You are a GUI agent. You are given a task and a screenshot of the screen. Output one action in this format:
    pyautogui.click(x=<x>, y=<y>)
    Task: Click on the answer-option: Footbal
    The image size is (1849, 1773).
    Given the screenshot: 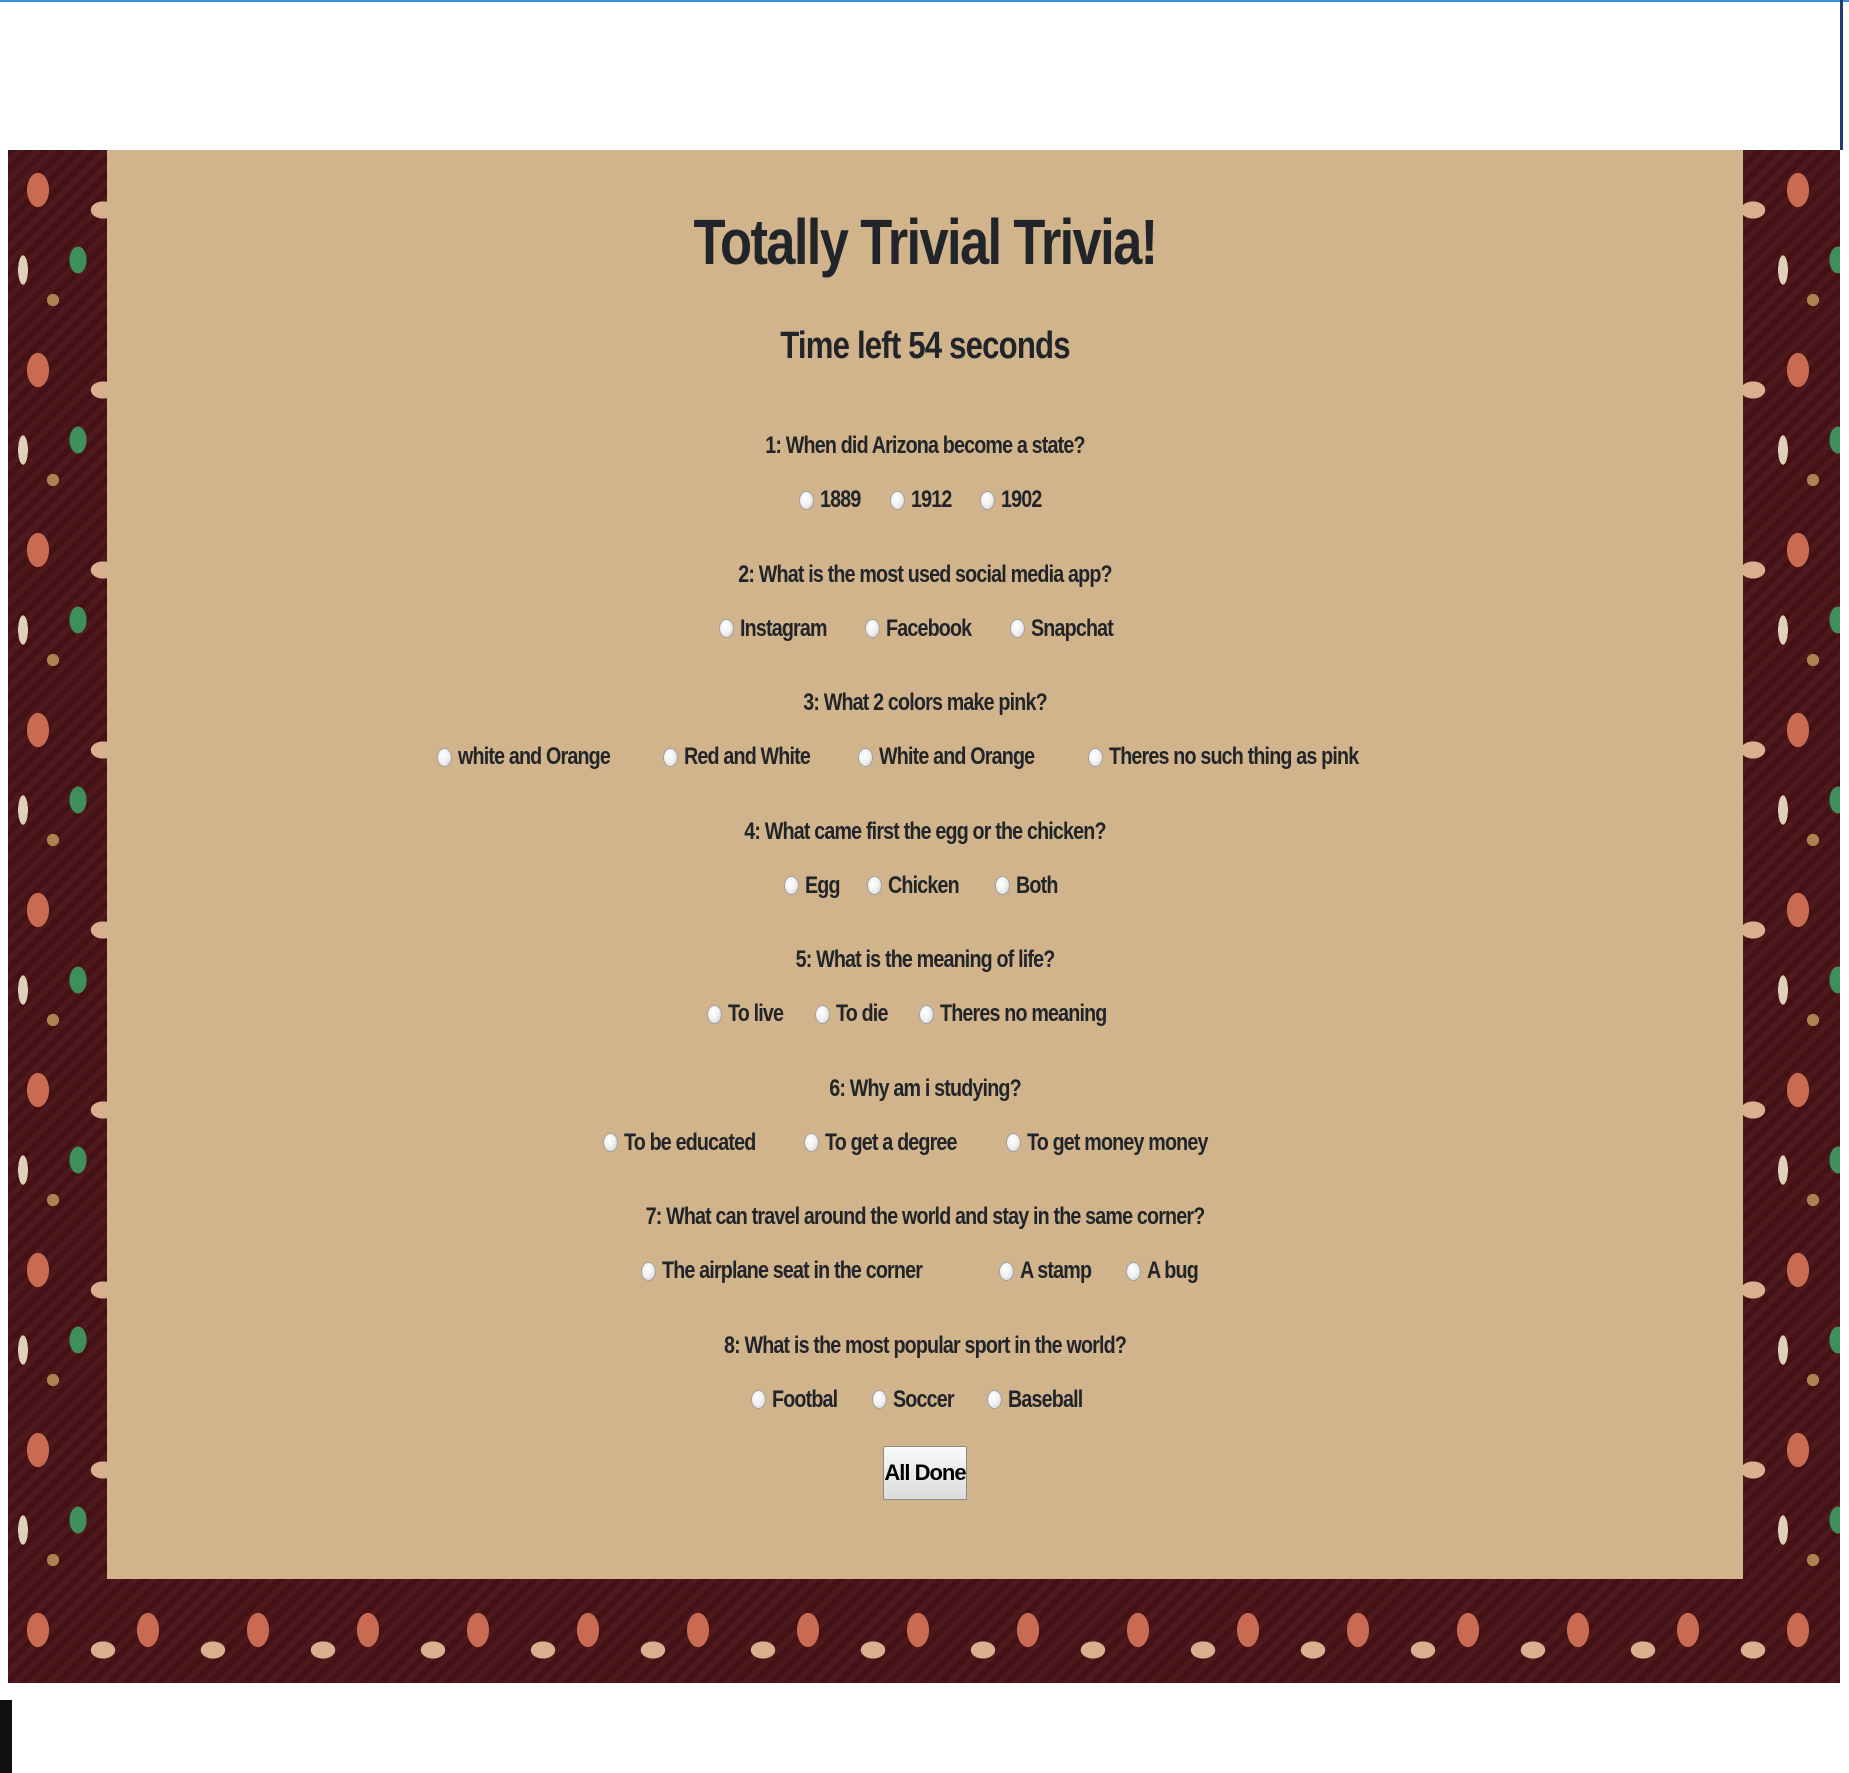 What is the action you would take?
    pyautogui.click(x=801, y=1400)
    